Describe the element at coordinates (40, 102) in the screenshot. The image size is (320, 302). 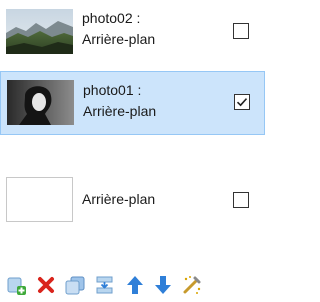
I see `layer-thumbnail-portrait` at that location.